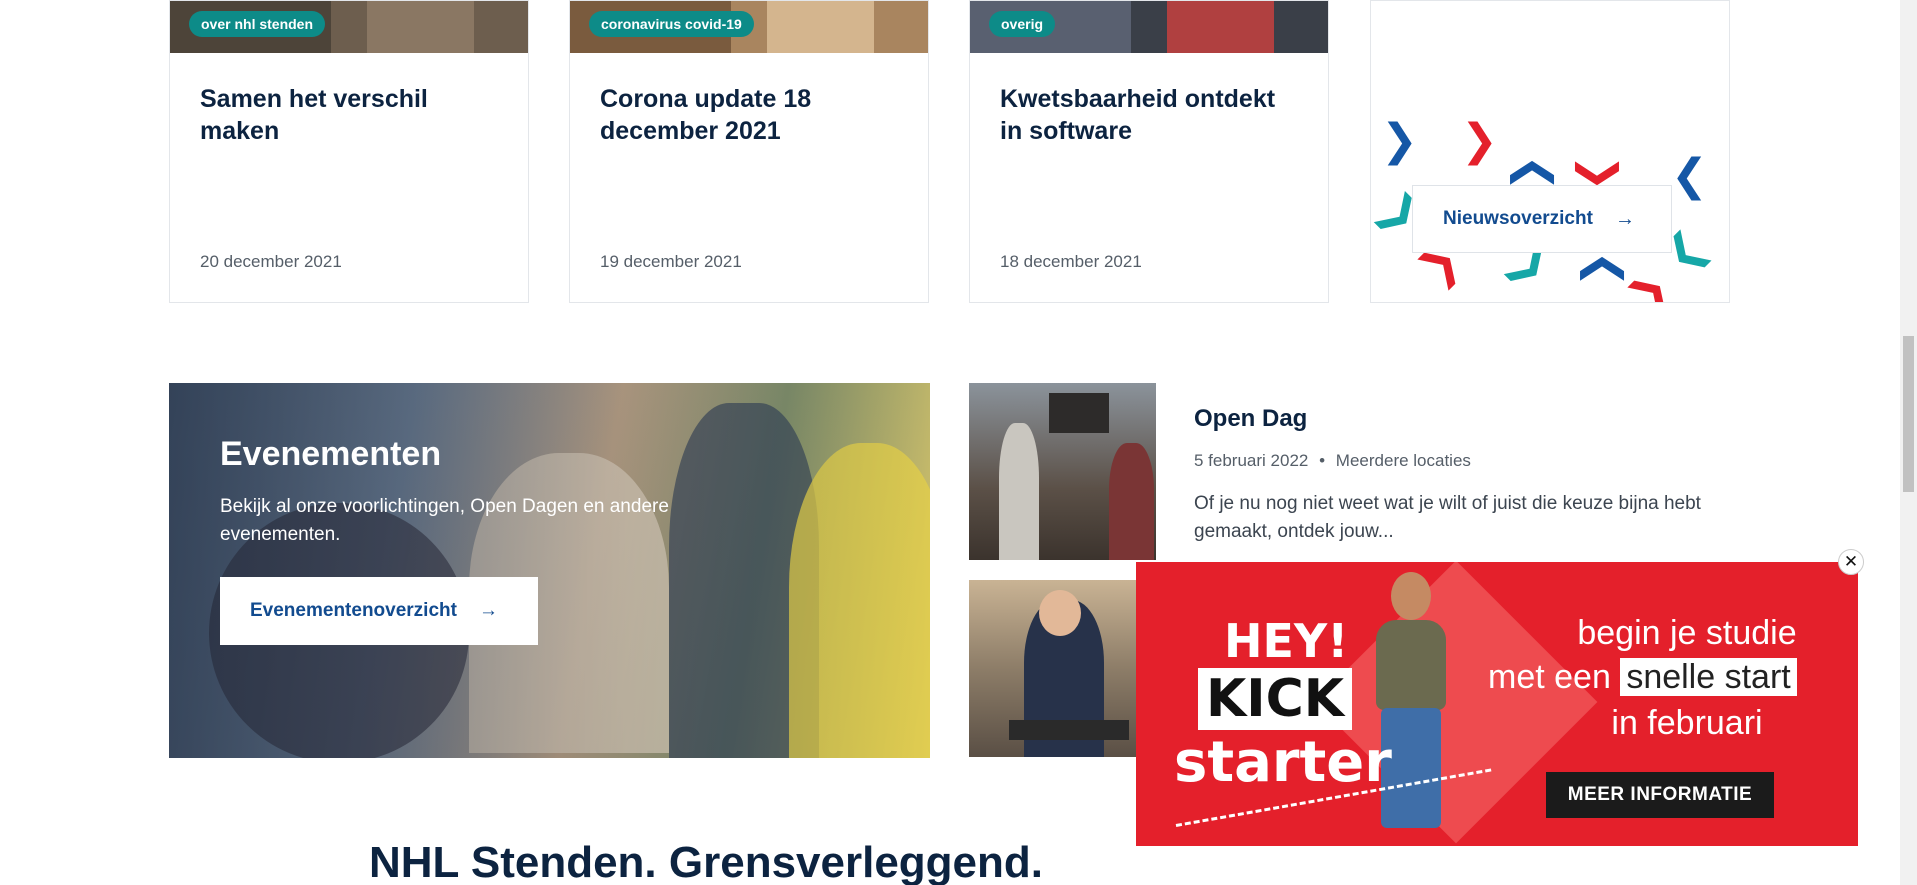  I want to click on news-tag: overig, so click(1022, 24).